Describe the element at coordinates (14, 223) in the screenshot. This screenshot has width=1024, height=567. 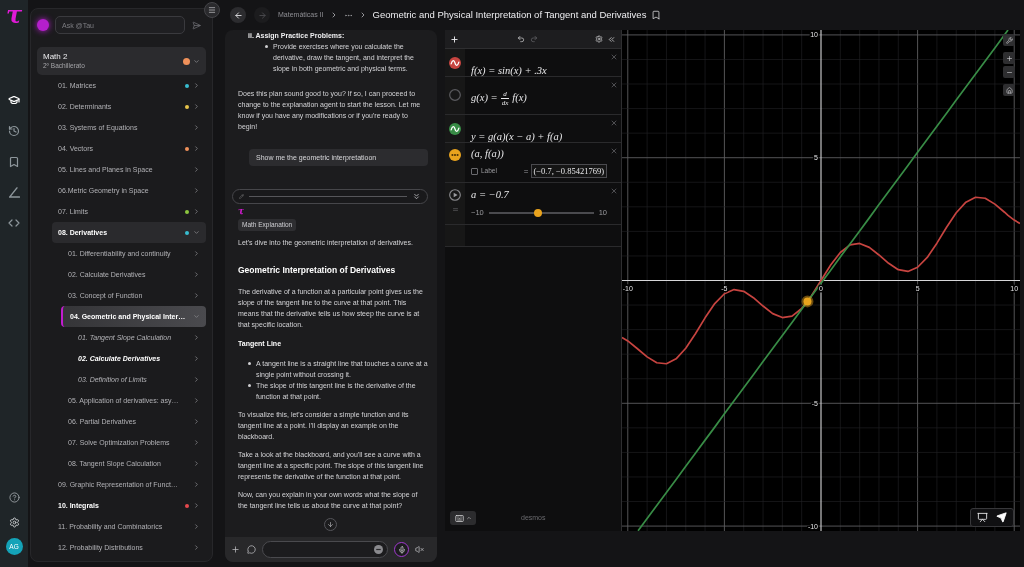
I see `code-icon` at that location.